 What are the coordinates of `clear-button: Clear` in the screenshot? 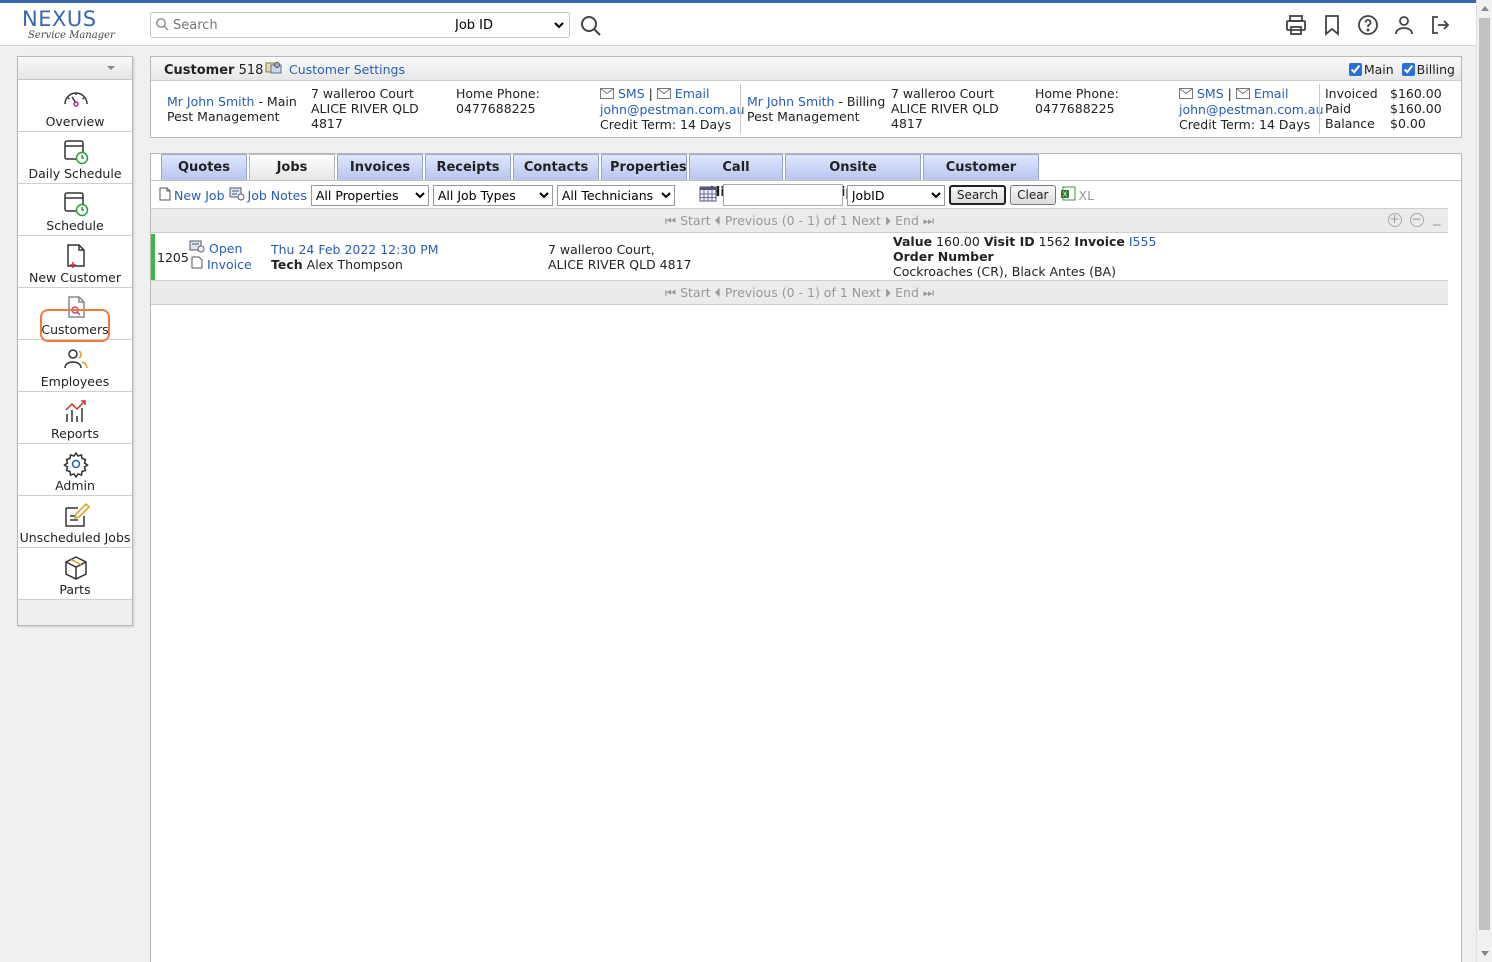 It's located at (1033, 195).